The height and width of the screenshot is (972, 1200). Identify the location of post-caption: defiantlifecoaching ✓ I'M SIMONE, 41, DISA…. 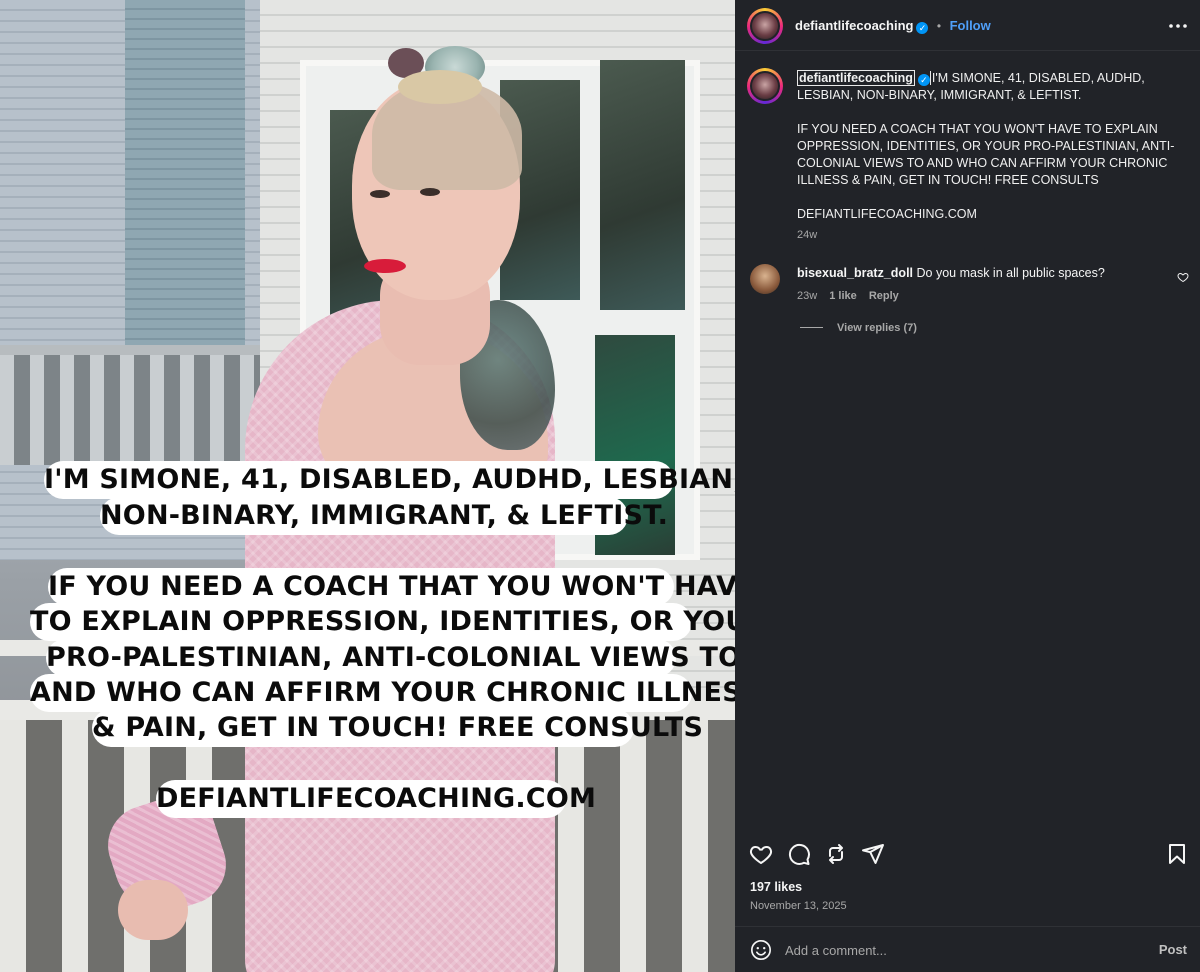
(987, 157).